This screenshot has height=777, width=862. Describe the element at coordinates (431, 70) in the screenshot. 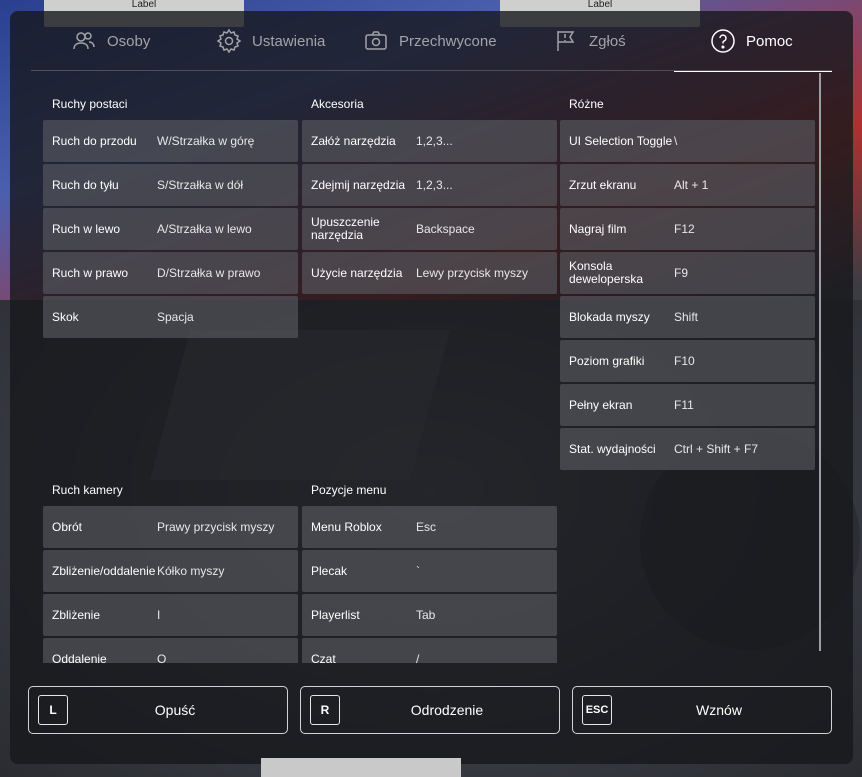

I see `tab-divider` at that location.